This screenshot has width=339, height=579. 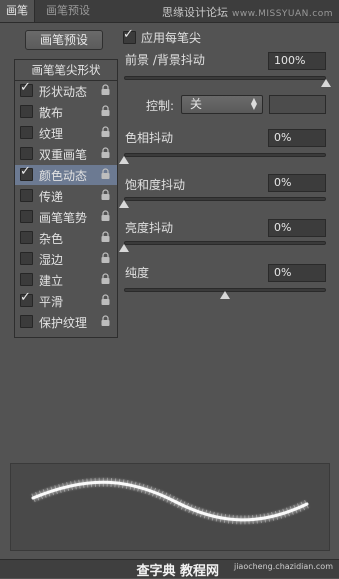 I want to click on brightness-jitter-slider, so click(x=225, y=243).